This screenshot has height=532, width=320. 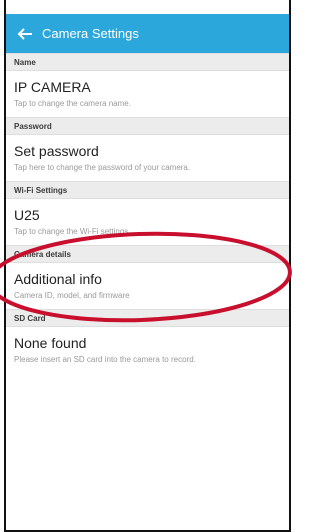 I want to click on section-header-password: Password, so click(x=147, y=126).